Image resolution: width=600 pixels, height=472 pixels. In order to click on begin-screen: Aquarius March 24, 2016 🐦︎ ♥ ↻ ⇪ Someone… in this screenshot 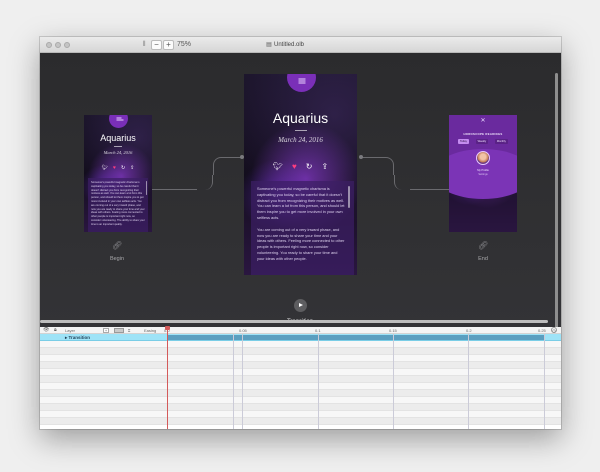, I will do `click(118, 173)`.